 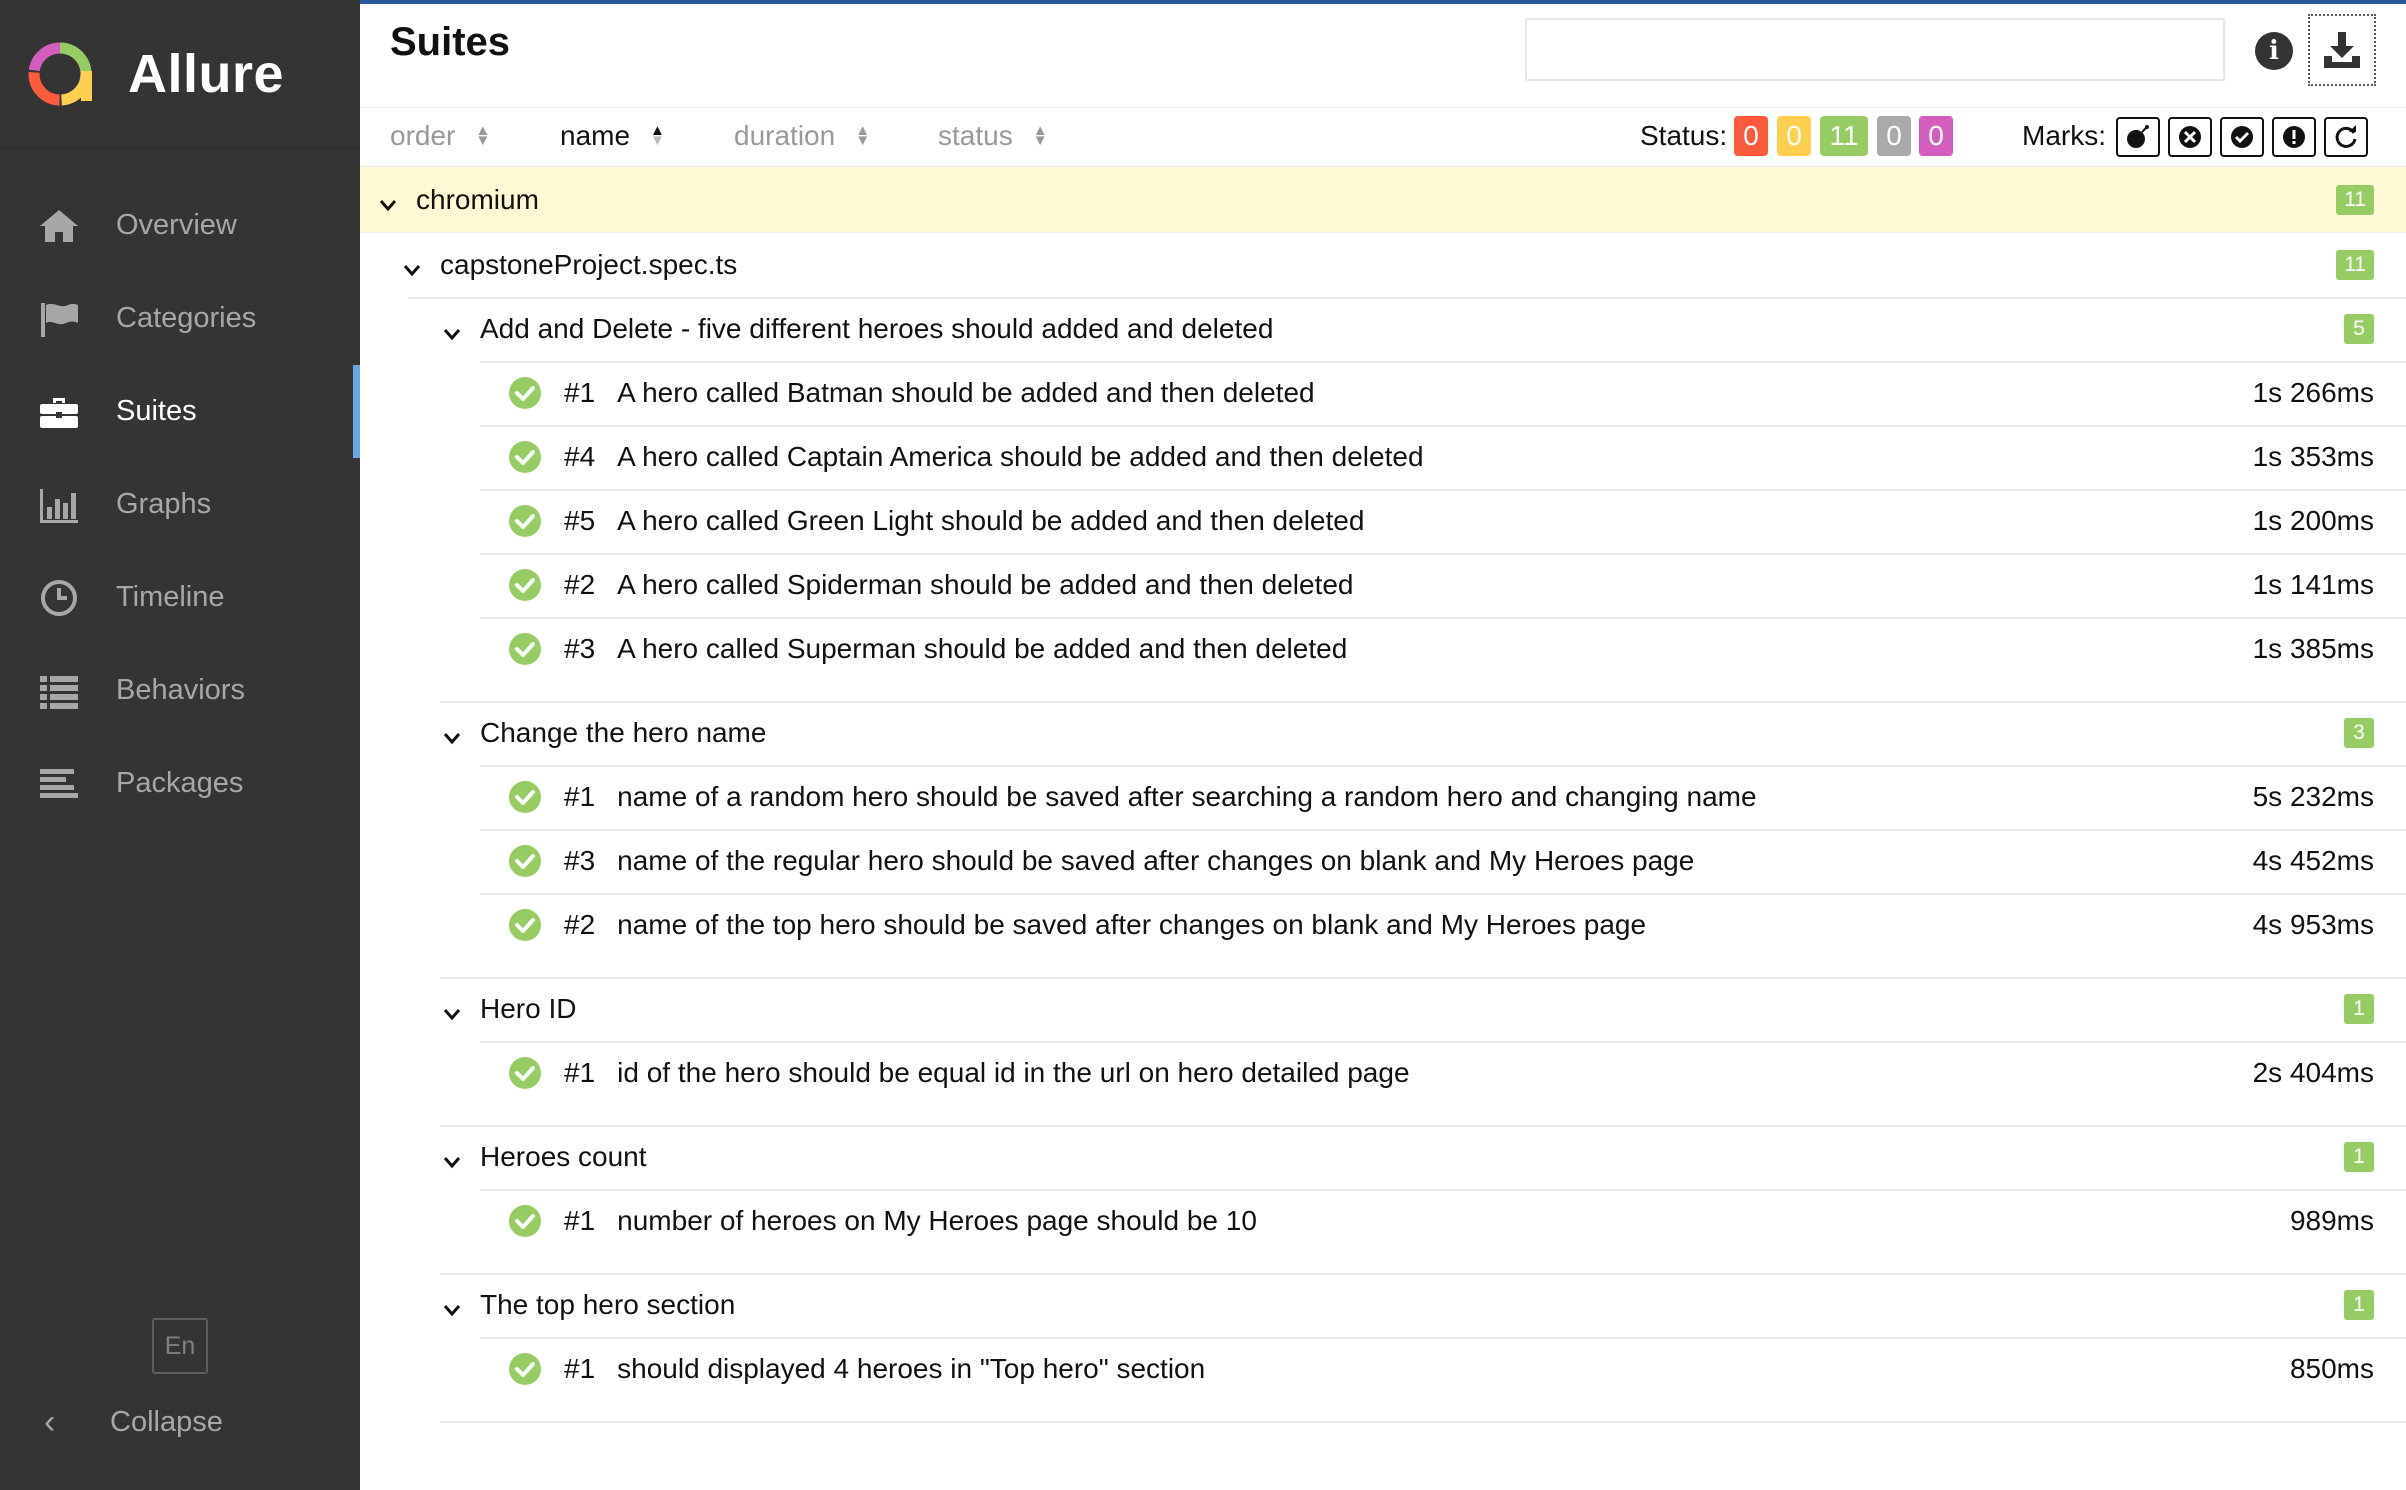 I want to click on brand-name: Allure, so click(x=206, y=73).